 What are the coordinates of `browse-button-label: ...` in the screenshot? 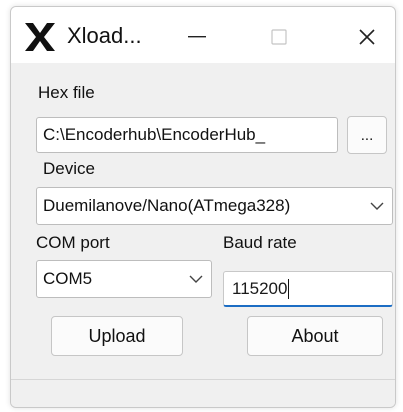 It's located at (367, 135).